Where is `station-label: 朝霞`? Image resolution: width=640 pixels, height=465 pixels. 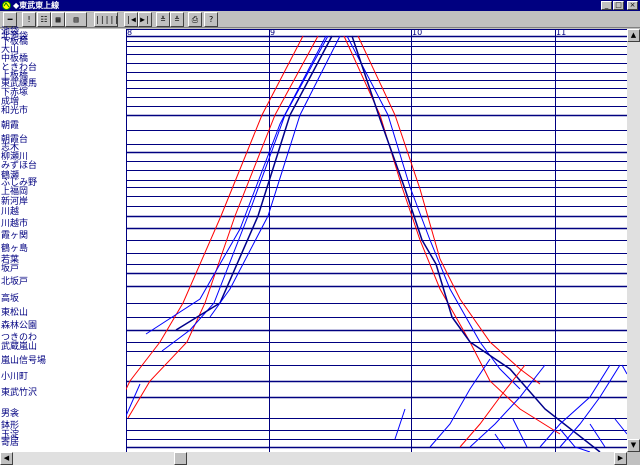 station-label: 朝霞 is located at coordinates (10, 126).